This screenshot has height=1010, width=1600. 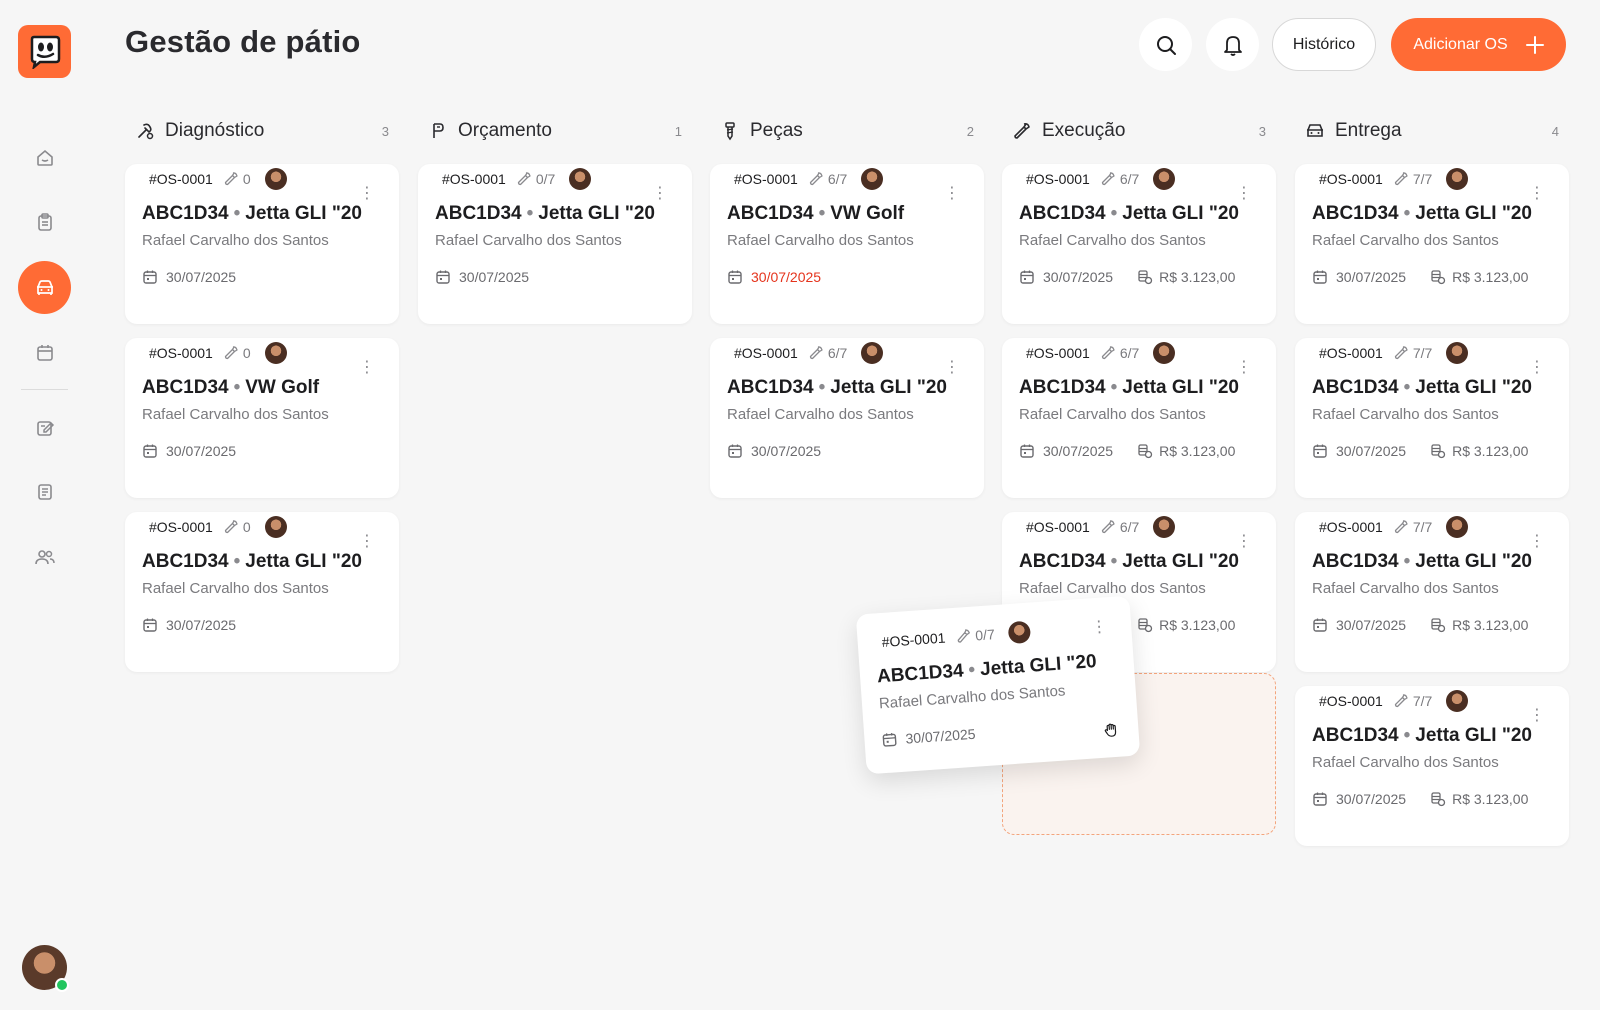 What do you see at coordinates (243, 41) in the screenshot?
I see `page-title: Gestão de pátio` at bounding box center [243, 41].